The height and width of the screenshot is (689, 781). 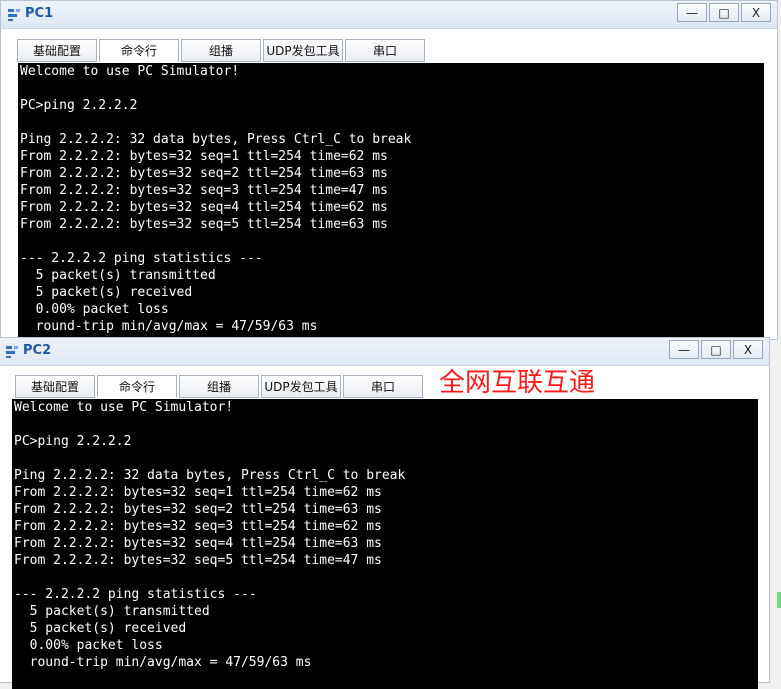 What do you see at coordinates (517, 383) in the screenshot?
I see `annotation-text: 全网互联互通` at bounding box center [517, 383].